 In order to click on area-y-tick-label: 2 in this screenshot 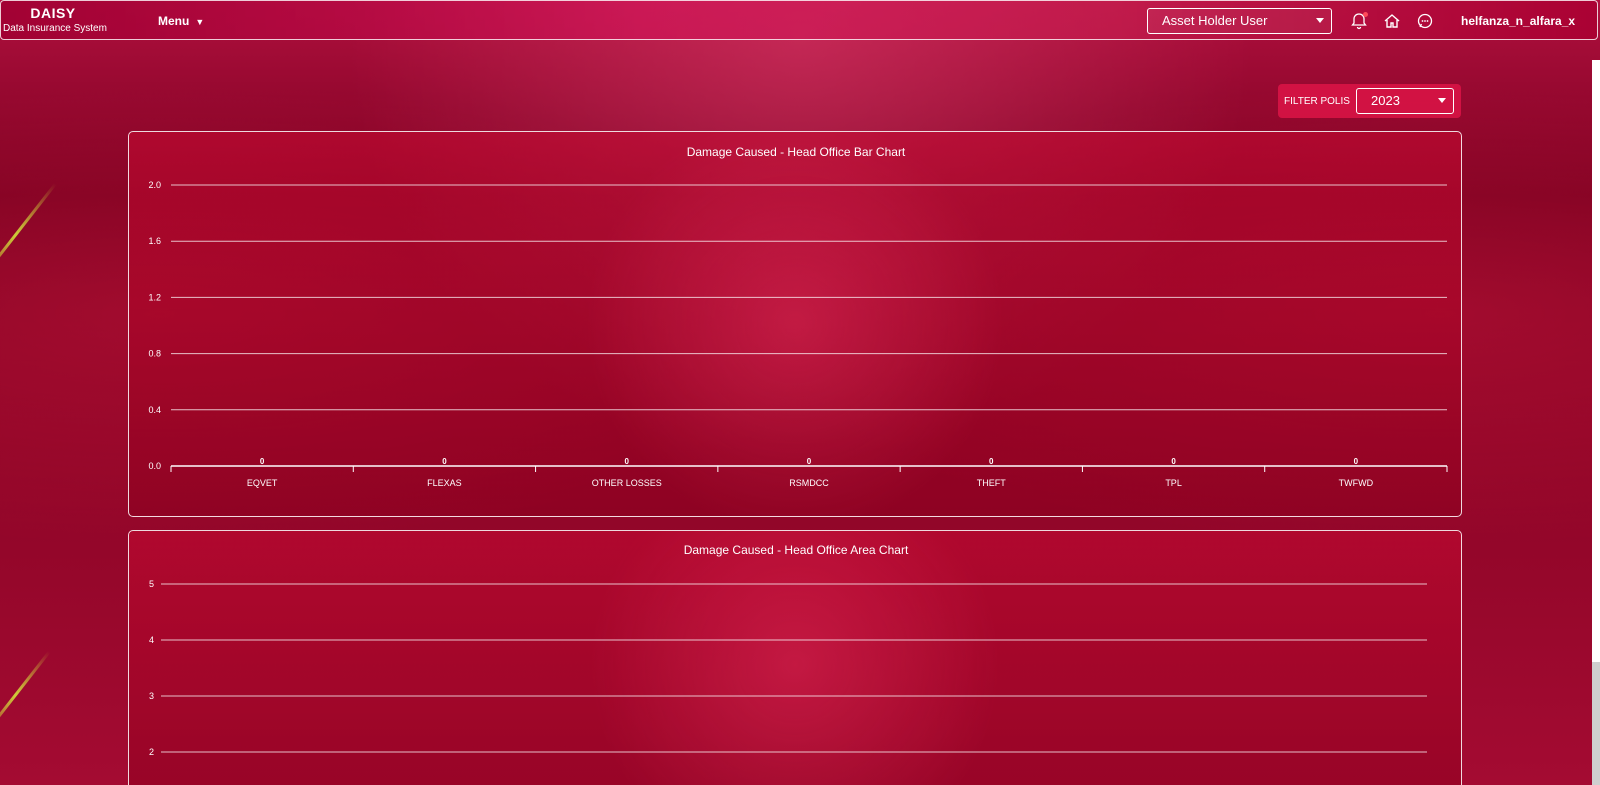, I will do `click(151, 752)`.